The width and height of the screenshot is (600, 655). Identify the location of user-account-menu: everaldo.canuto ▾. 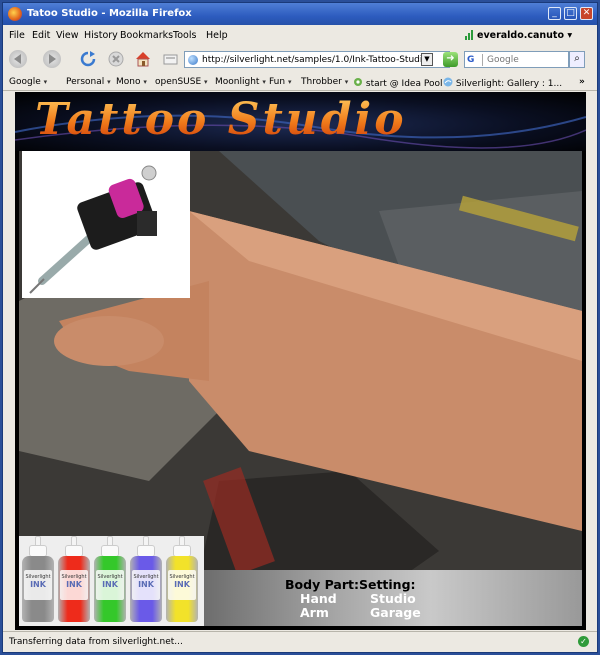
(524, 35).